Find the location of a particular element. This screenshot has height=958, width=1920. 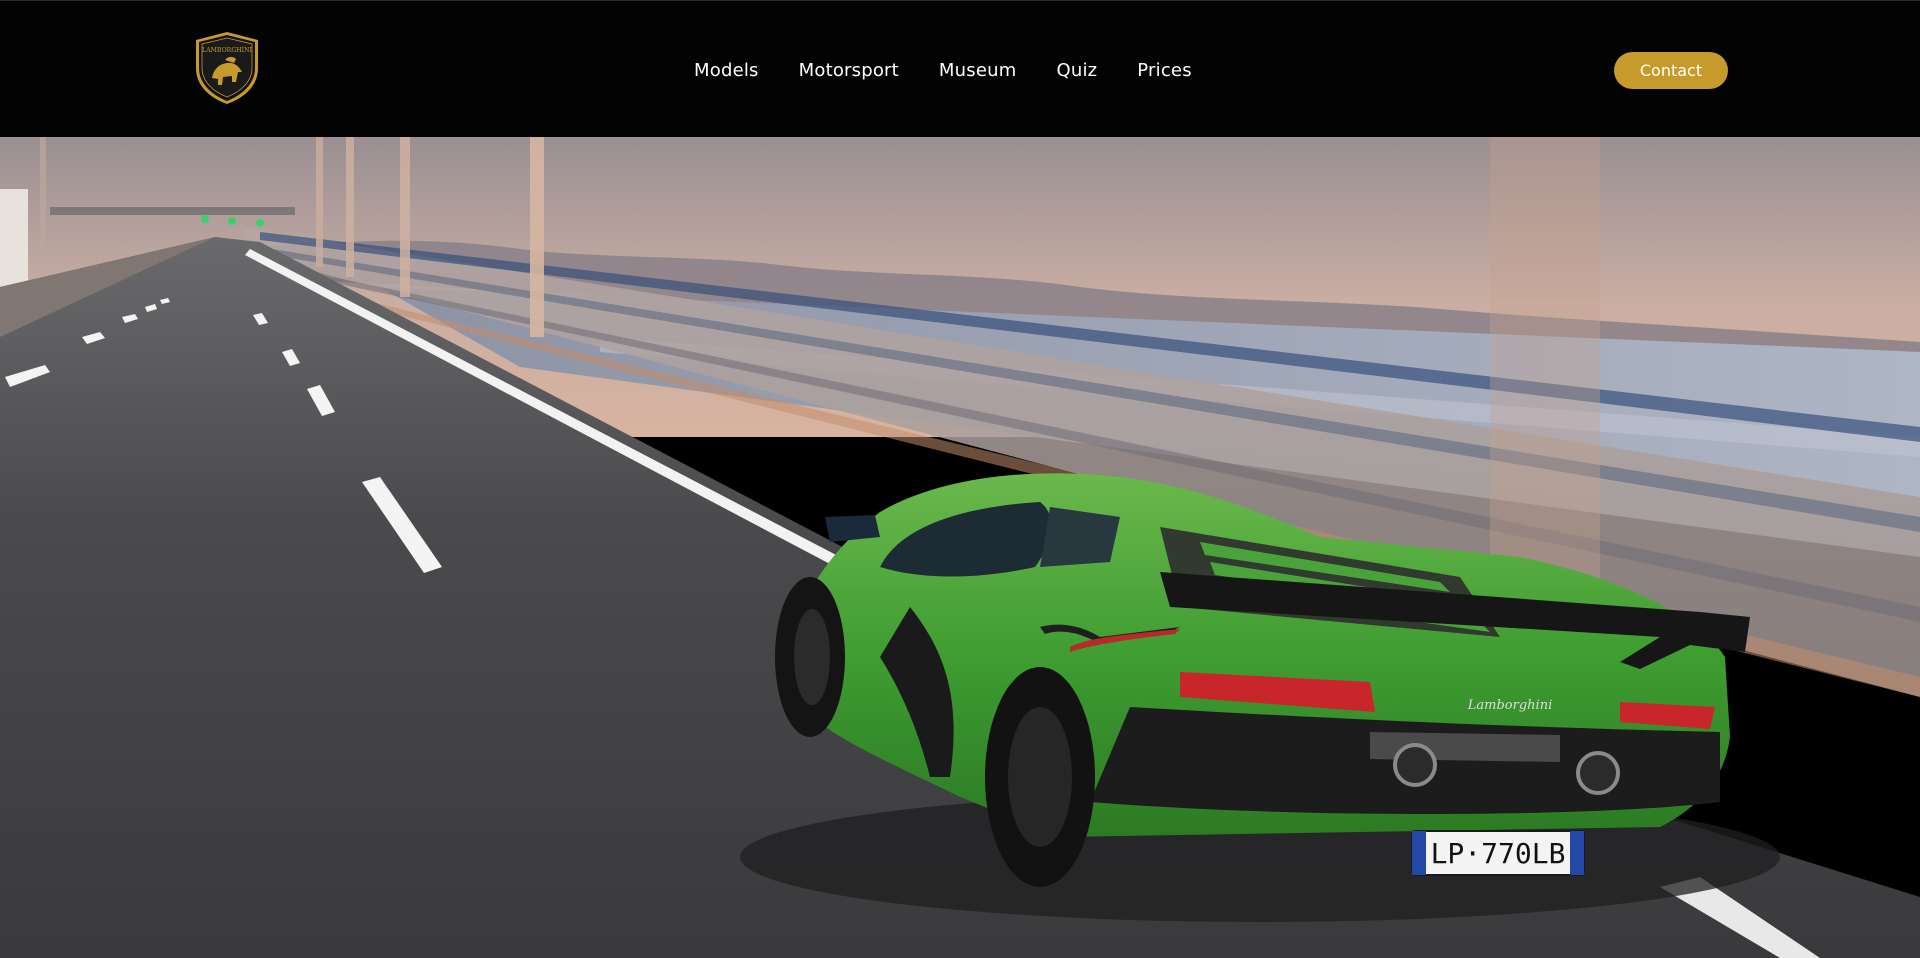

logo-text: LAMBORGHINI is located at coordinates (227, 50).